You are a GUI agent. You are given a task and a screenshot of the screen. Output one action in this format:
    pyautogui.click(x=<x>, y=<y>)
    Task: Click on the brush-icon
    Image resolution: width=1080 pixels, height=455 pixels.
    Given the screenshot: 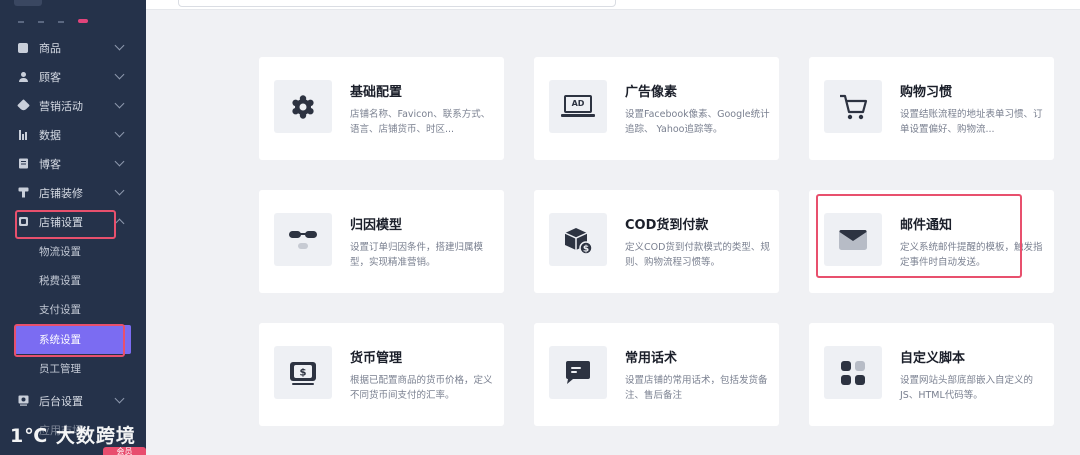 What is the action you would take?
    pyautogui.click(x=23, y=193)
    